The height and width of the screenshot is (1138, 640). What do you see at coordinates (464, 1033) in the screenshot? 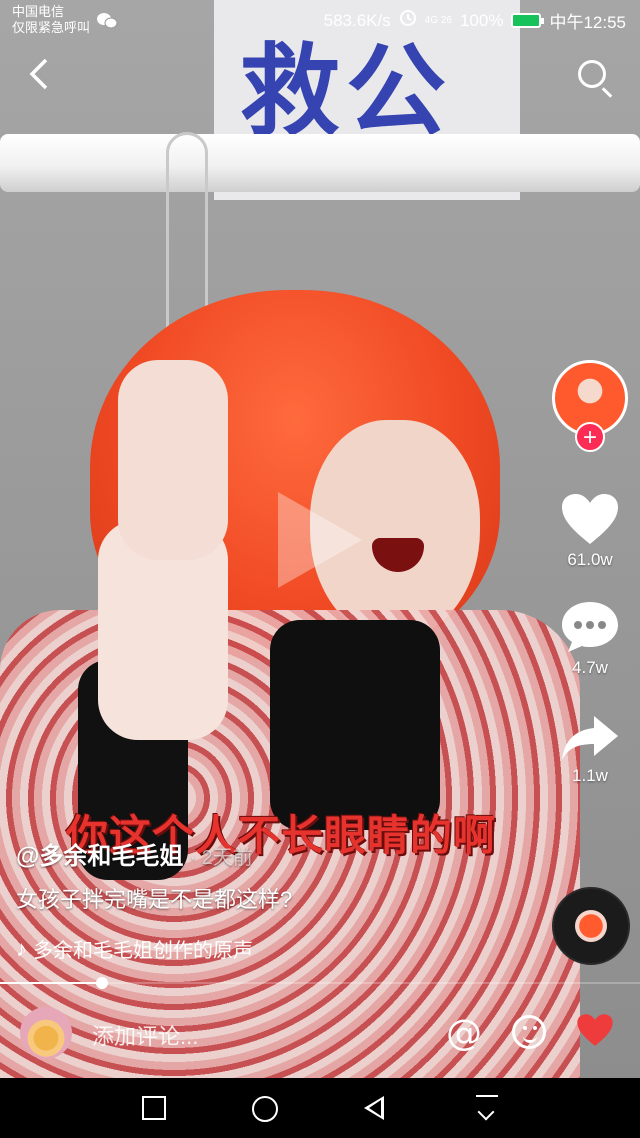
I see `at-mention-icon: @` at bounding box center [464, 1033].